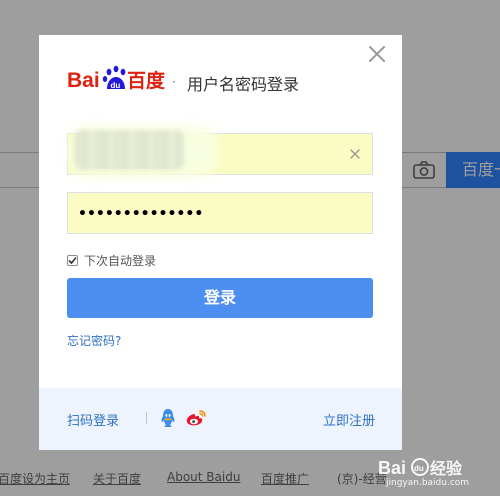 Image resolution: width=500 pixels, height=496 pixels. What do you see at coordinates (349, 419) in the screenshot?
I see `register-link: 立即注册` at bounding box center [349, 419].